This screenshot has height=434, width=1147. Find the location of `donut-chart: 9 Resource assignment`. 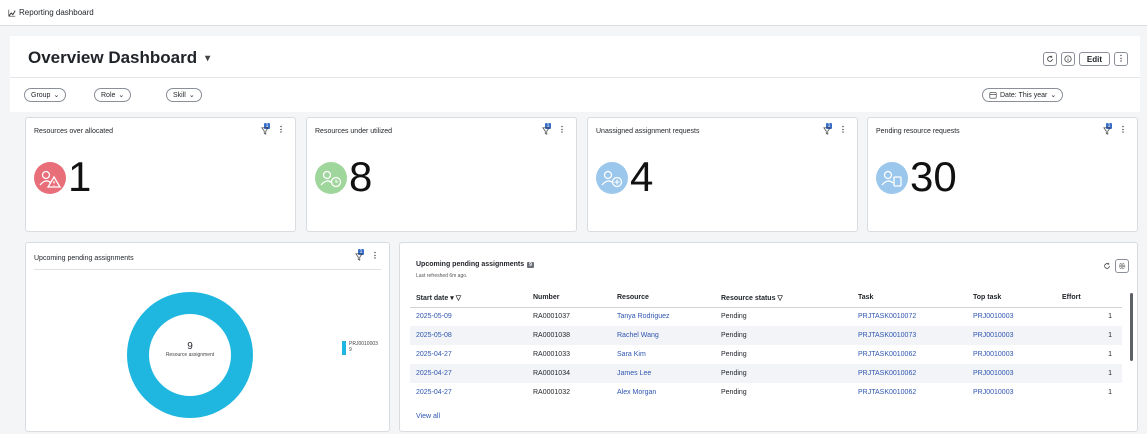

donut-chart: 9 Resource assignment is located at coordinates (190, 355).